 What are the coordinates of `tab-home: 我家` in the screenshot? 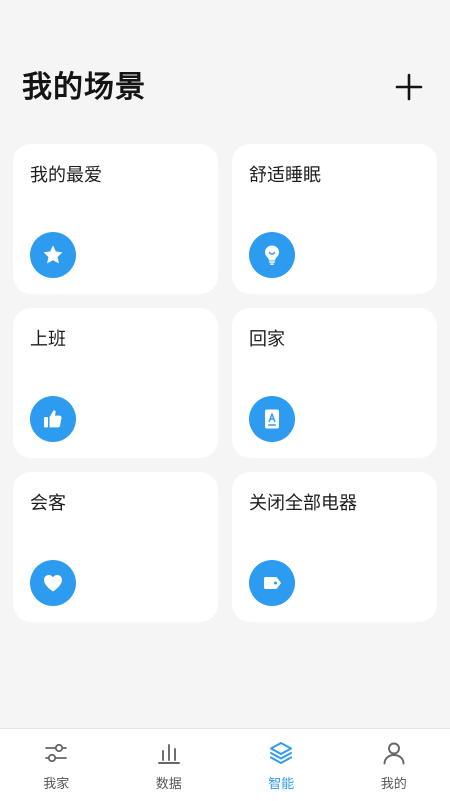 It's located at (56, 765).